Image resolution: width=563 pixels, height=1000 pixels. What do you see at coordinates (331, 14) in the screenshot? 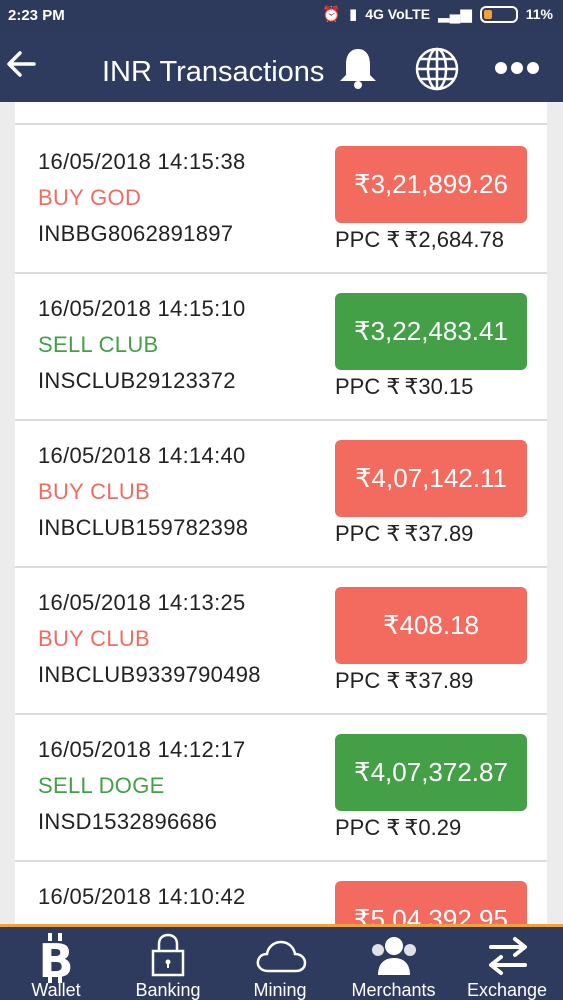
I see `alarm-icon: ⏰` at bounding box center [331, 14].